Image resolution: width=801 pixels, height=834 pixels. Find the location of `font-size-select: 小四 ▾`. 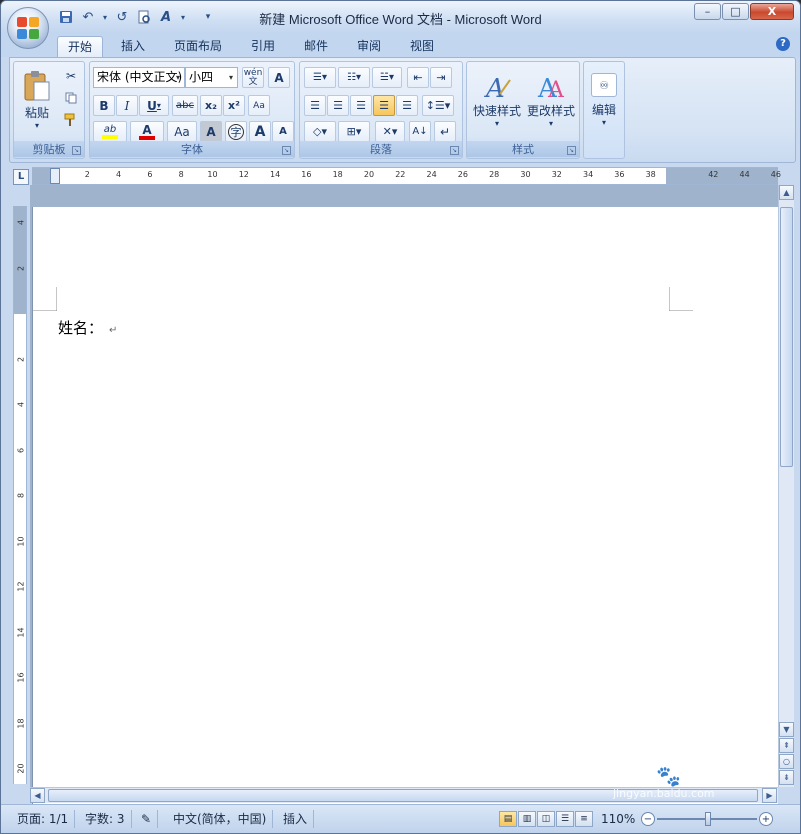

font-size-select: 小四 ▾ is located at coordinates (211, 77).